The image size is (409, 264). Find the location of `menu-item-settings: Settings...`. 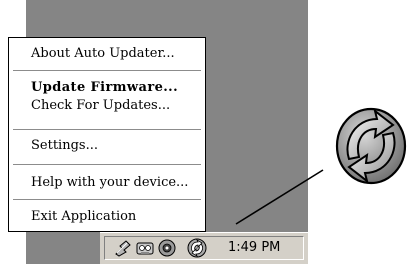

menu-item-settings: Settings... is located at coordinates (64, 146).